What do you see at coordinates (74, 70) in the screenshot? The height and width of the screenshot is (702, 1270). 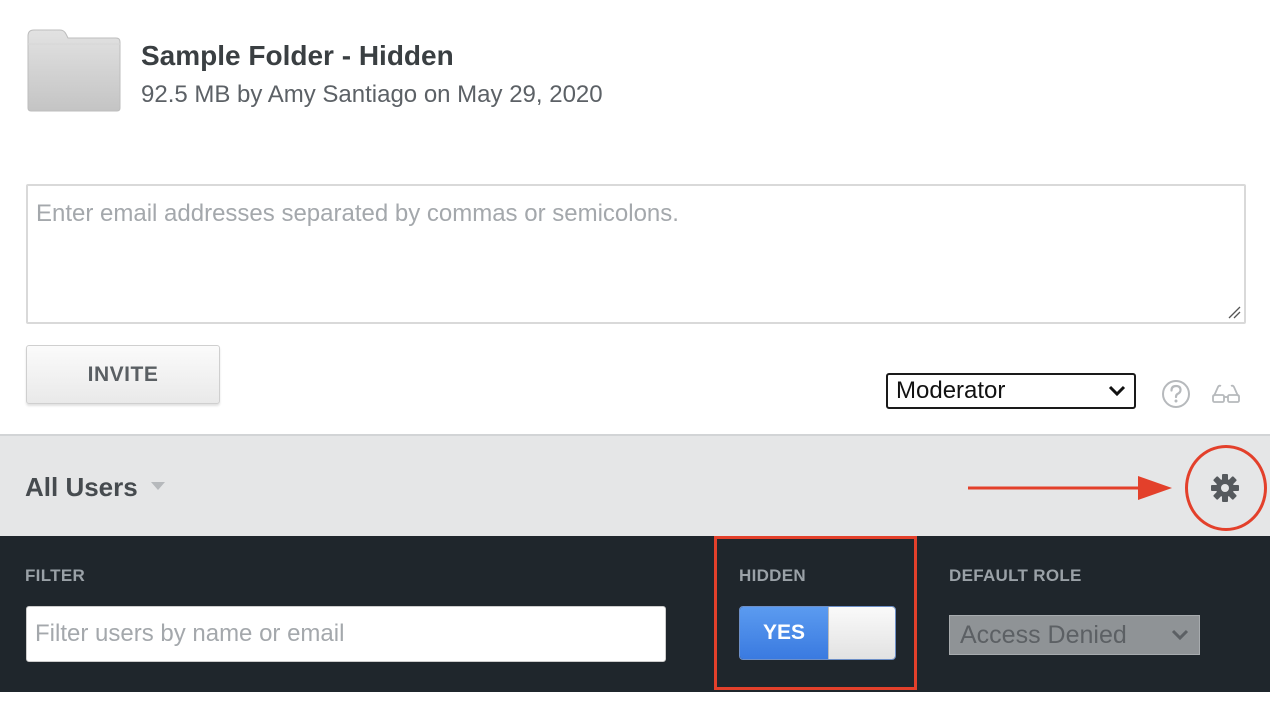 I see `folder-icon` at bounding box center [74, 70].